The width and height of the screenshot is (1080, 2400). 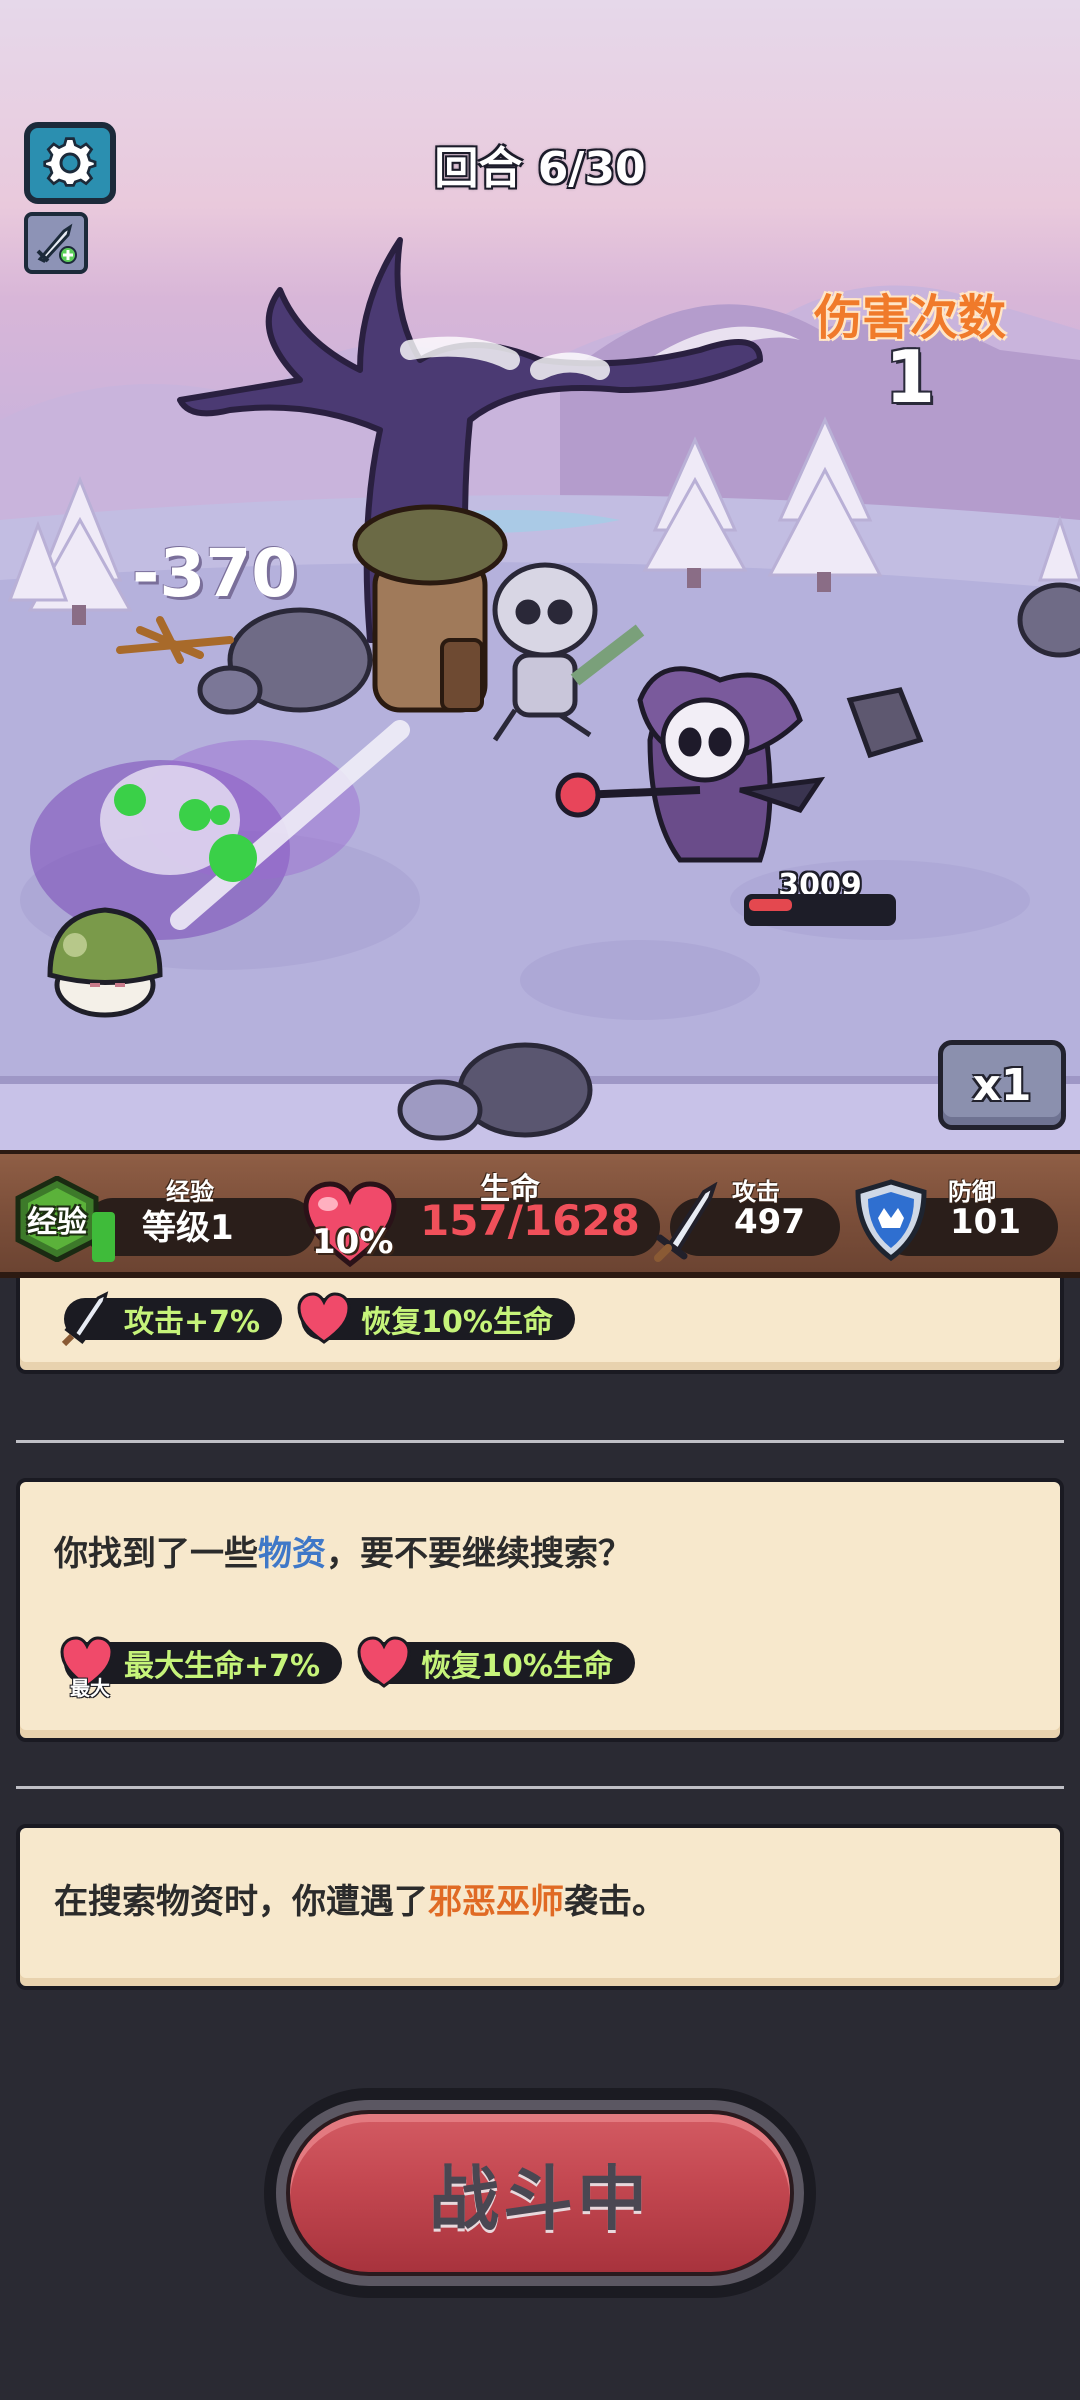 I want to click on def-value: 101, so click(x=985, y=1222).